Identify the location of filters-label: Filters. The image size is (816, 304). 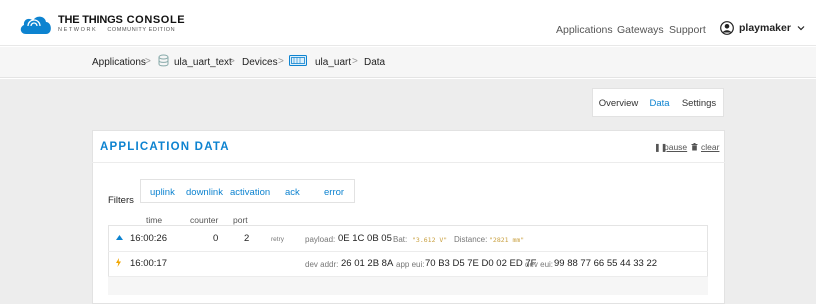
(121, 200).